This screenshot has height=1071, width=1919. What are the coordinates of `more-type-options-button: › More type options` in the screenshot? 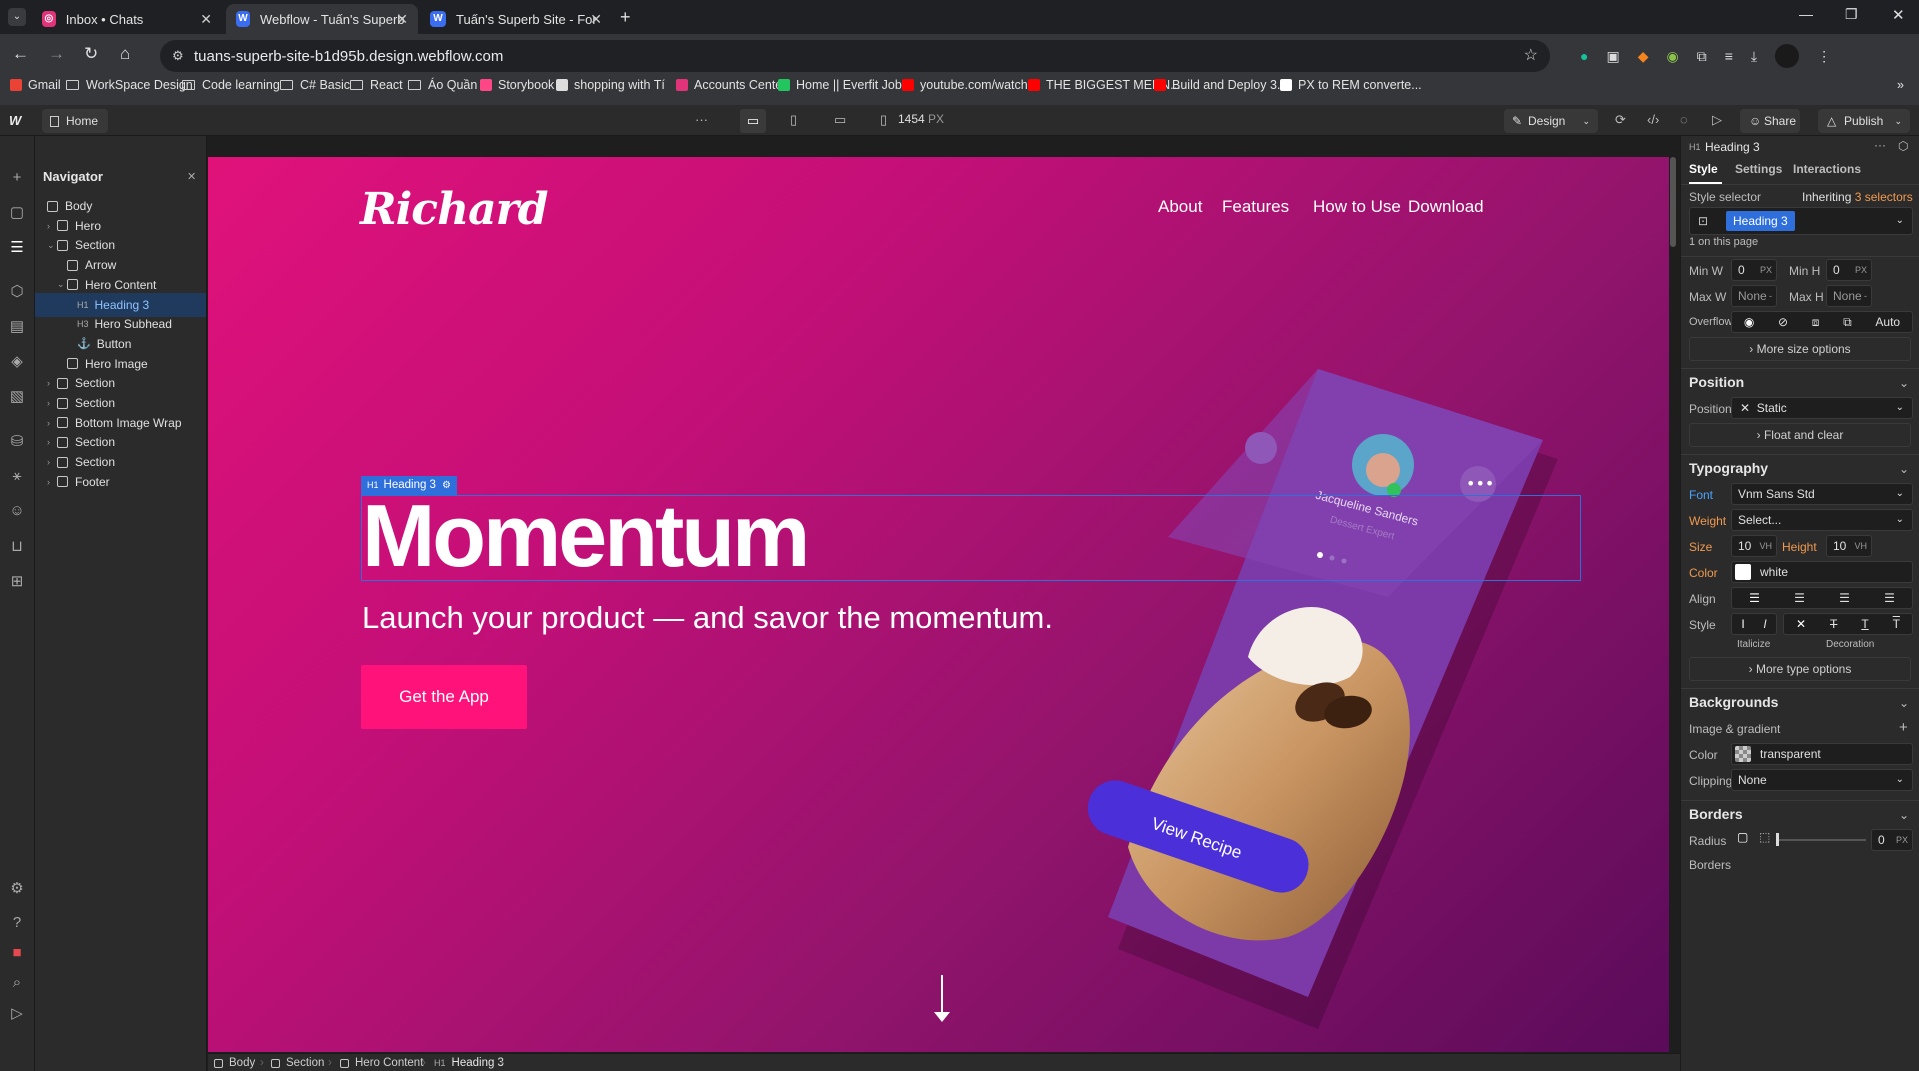 It's located at (1800, 669).